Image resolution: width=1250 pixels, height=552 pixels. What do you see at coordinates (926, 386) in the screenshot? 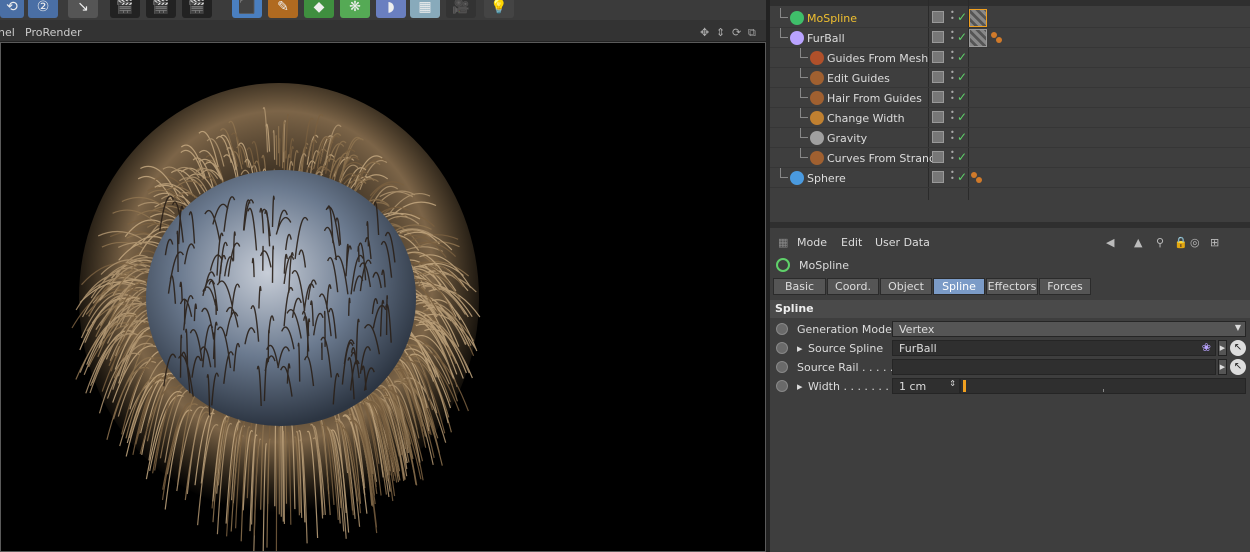
I see `width-input: 1 cm ⇕` at bounding box center [926, 386].